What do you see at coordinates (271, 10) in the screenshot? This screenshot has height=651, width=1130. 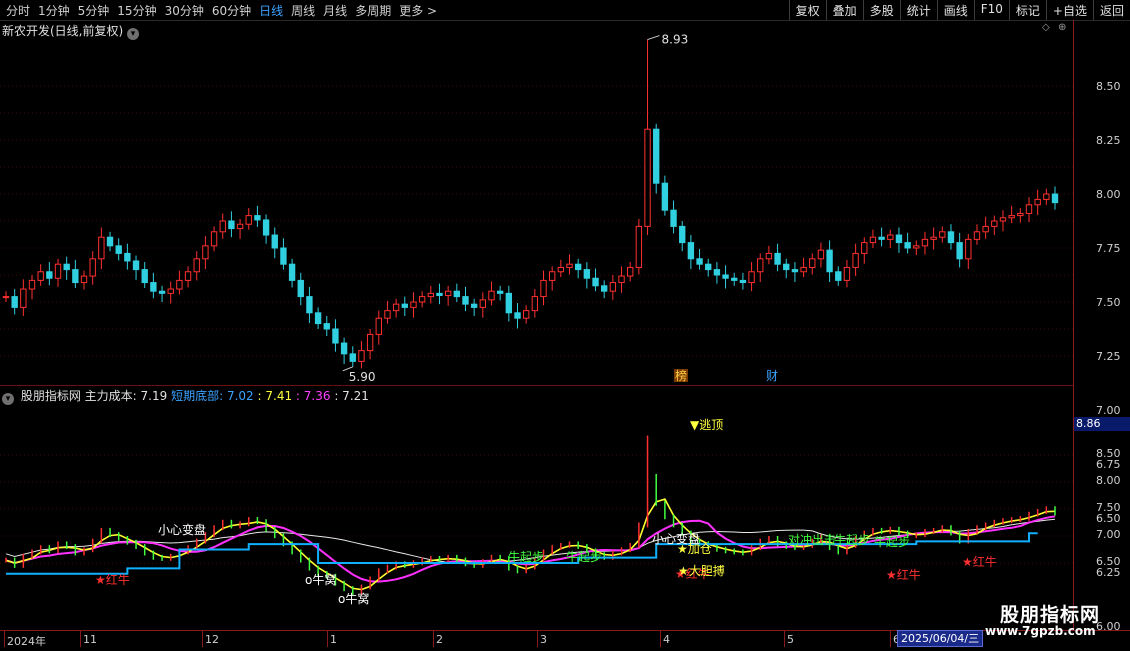 I see `period-tab: 日线` at bounding box center [271, 10].